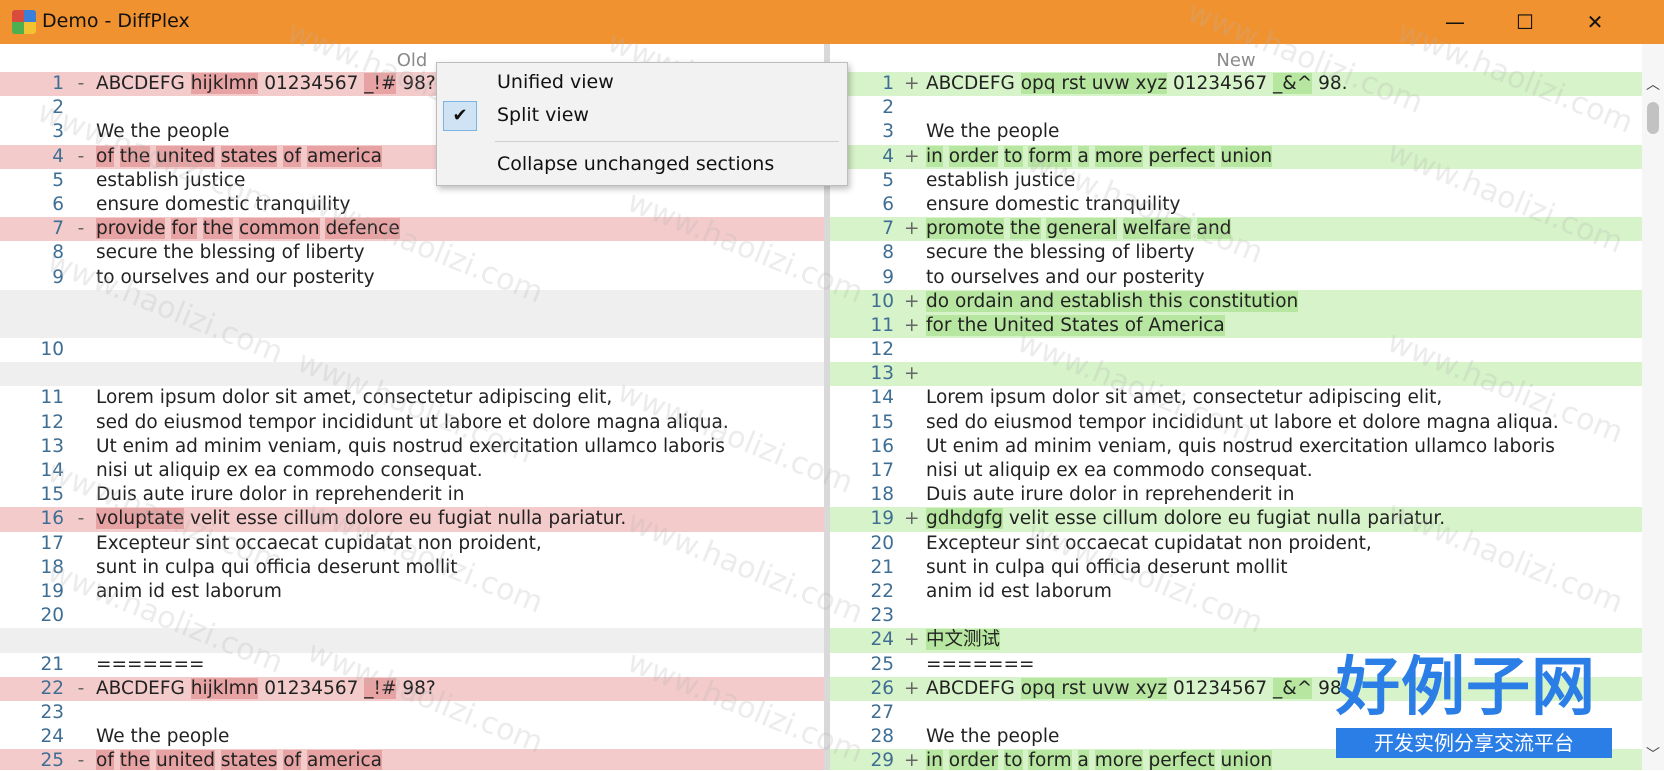 The height and width of the screenshot is (771, 1664). Describe the element at coordinates (888, 229) in the screenshot. I see `line-number: 7` at that location.